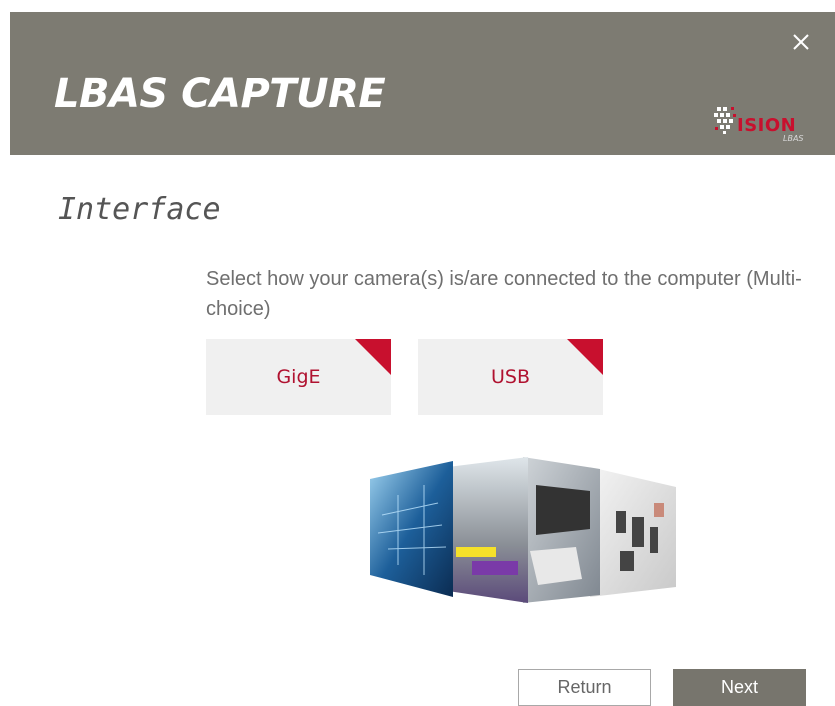  Describe the element at coordinates (139, 209) in the screenshot. I see `page-title: Interface` at that location.